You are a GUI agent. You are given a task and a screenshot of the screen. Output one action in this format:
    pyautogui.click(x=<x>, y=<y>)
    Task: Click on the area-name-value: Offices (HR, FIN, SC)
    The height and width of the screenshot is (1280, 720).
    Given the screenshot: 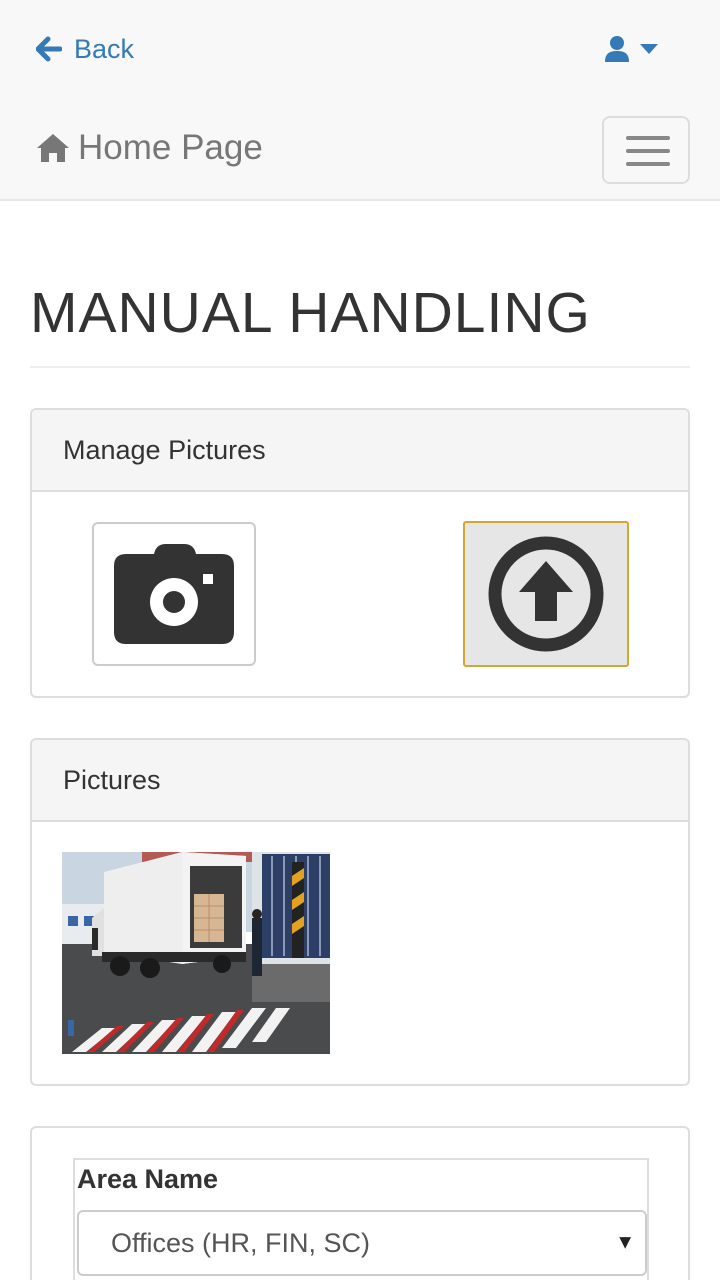 What is the action you would take?
    pyautogui.click(x=241, y=1242)
    